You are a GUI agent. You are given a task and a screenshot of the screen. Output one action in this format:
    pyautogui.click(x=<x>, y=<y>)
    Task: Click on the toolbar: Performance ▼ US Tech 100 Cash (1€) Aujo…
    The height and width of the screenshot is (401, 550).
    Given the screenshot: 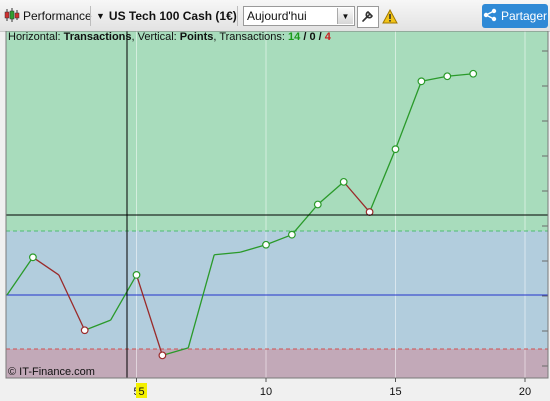 What is the action you would take?
    pyautogui.click(x=275, y=16)
    